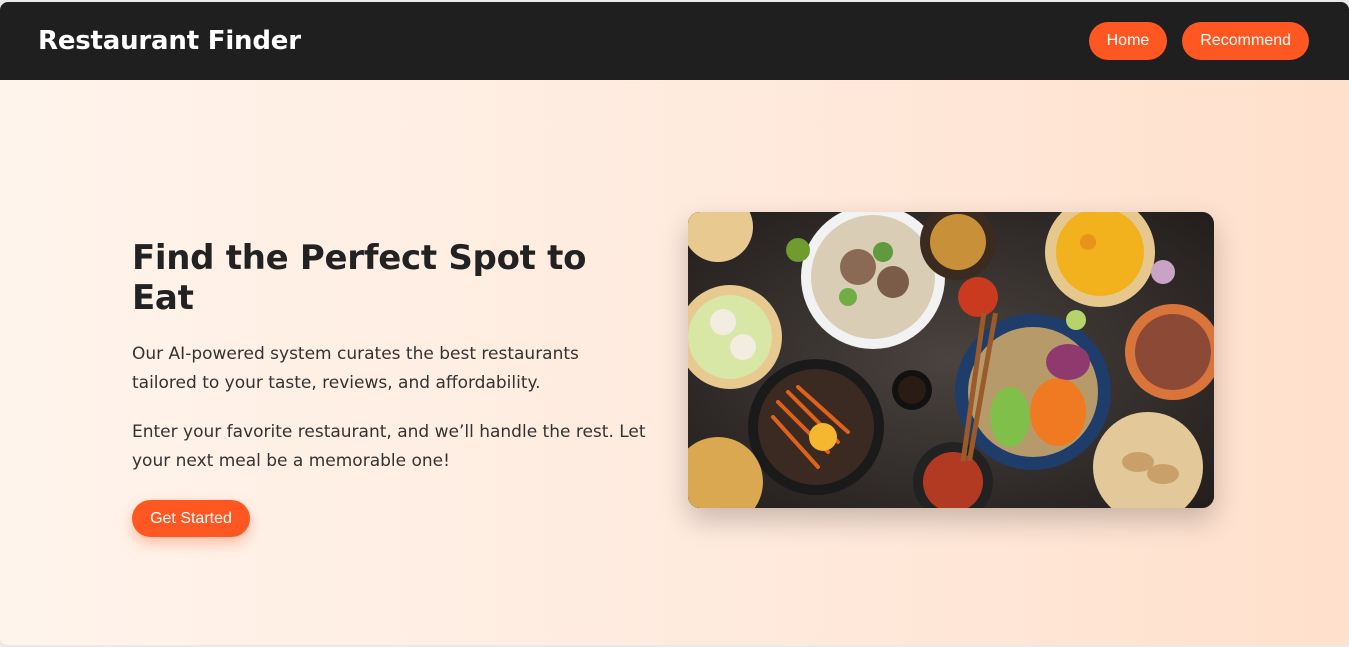 The image size is (1349, 647). What do you see at coordinates (1128, 41) in the screenshot?
I see `home-button: Home` at bounding box center [1128, 41].